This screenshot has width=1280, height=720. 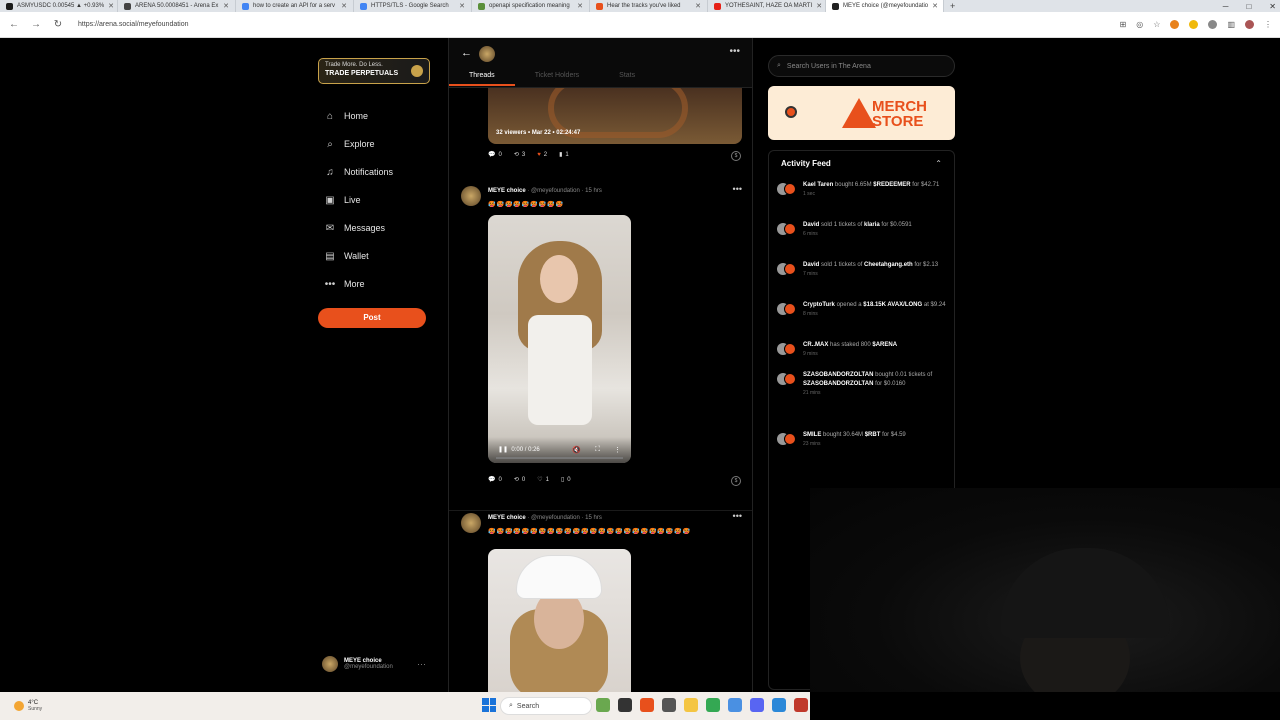 I want to click on close-icon: ✕, so click(x=1272, y=6).